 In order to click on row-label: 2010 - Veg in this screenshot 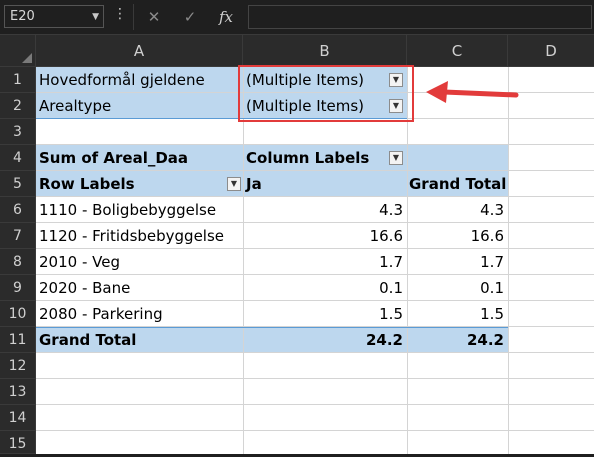, I will do `click(139, 262)`.